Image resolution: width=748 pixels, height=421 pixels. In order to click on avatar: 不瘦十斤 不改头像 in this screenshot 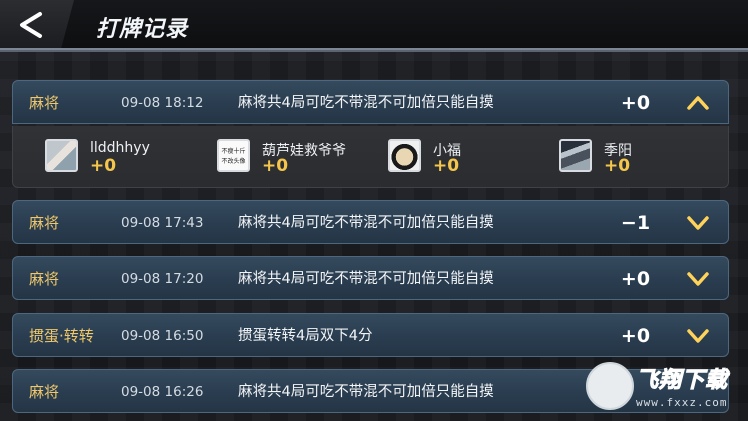, I will do `click(233, 155)`.